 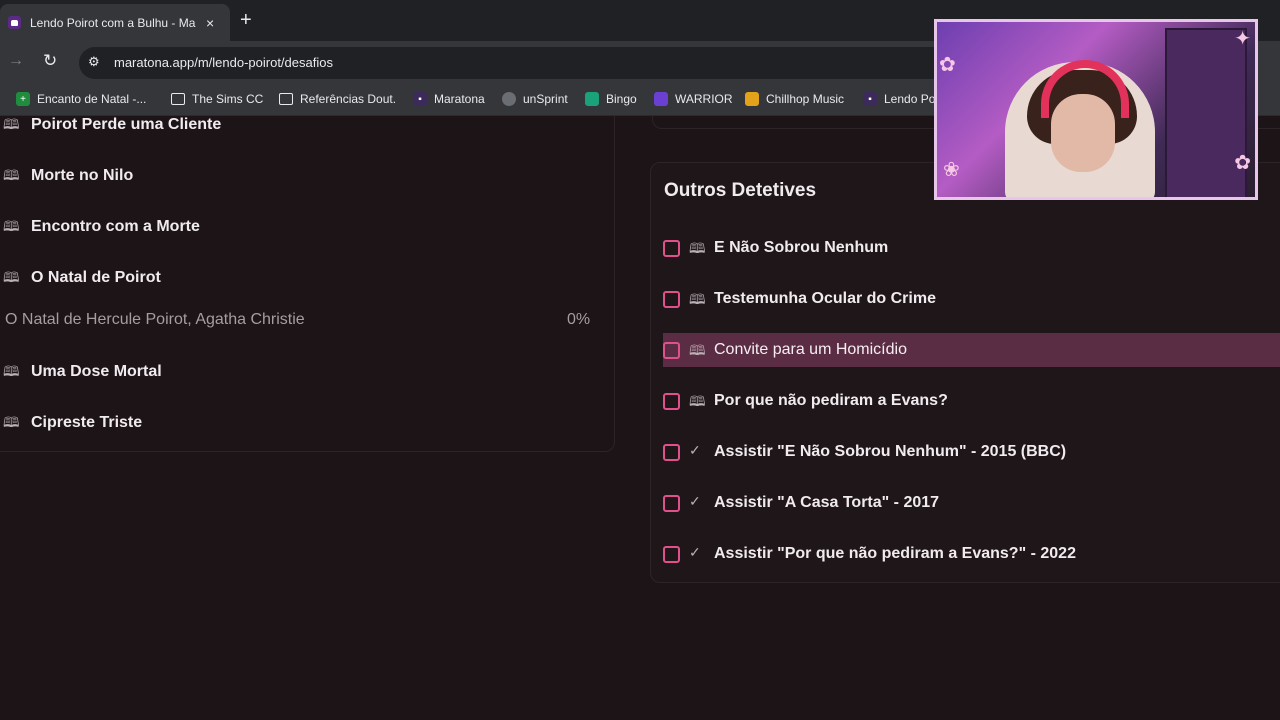 I want to click on globe-icon, so click(x=509, y=99).